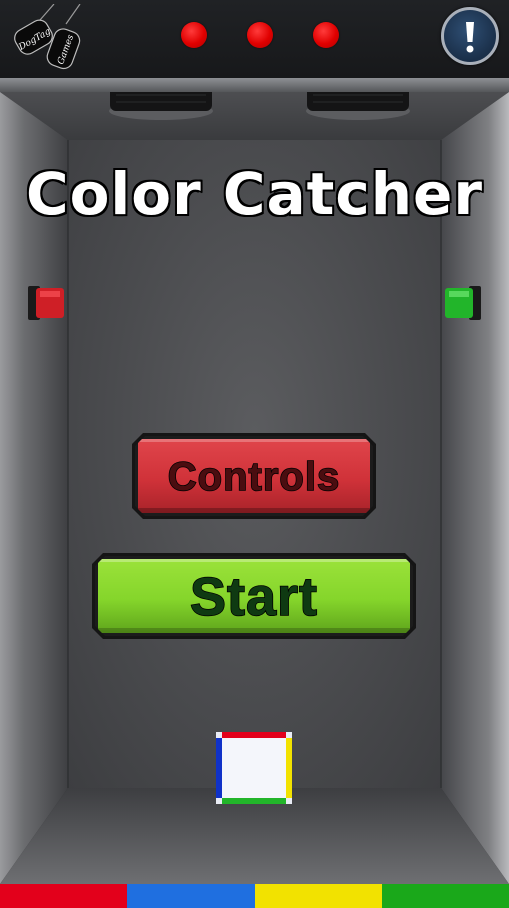 The image size is (509, 908). I want to click on ceiling-ledge, so click(254, 85).